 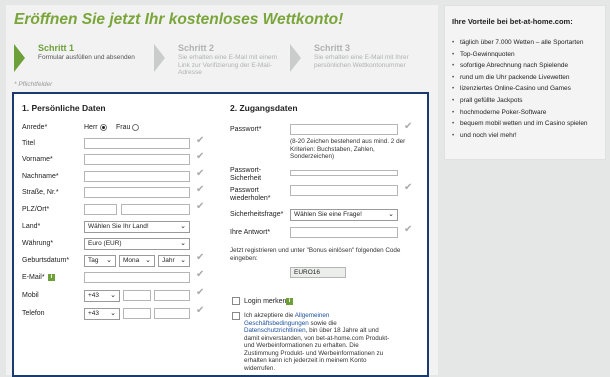 I want to click on terms-checkbox, so click(x=236, y=316).